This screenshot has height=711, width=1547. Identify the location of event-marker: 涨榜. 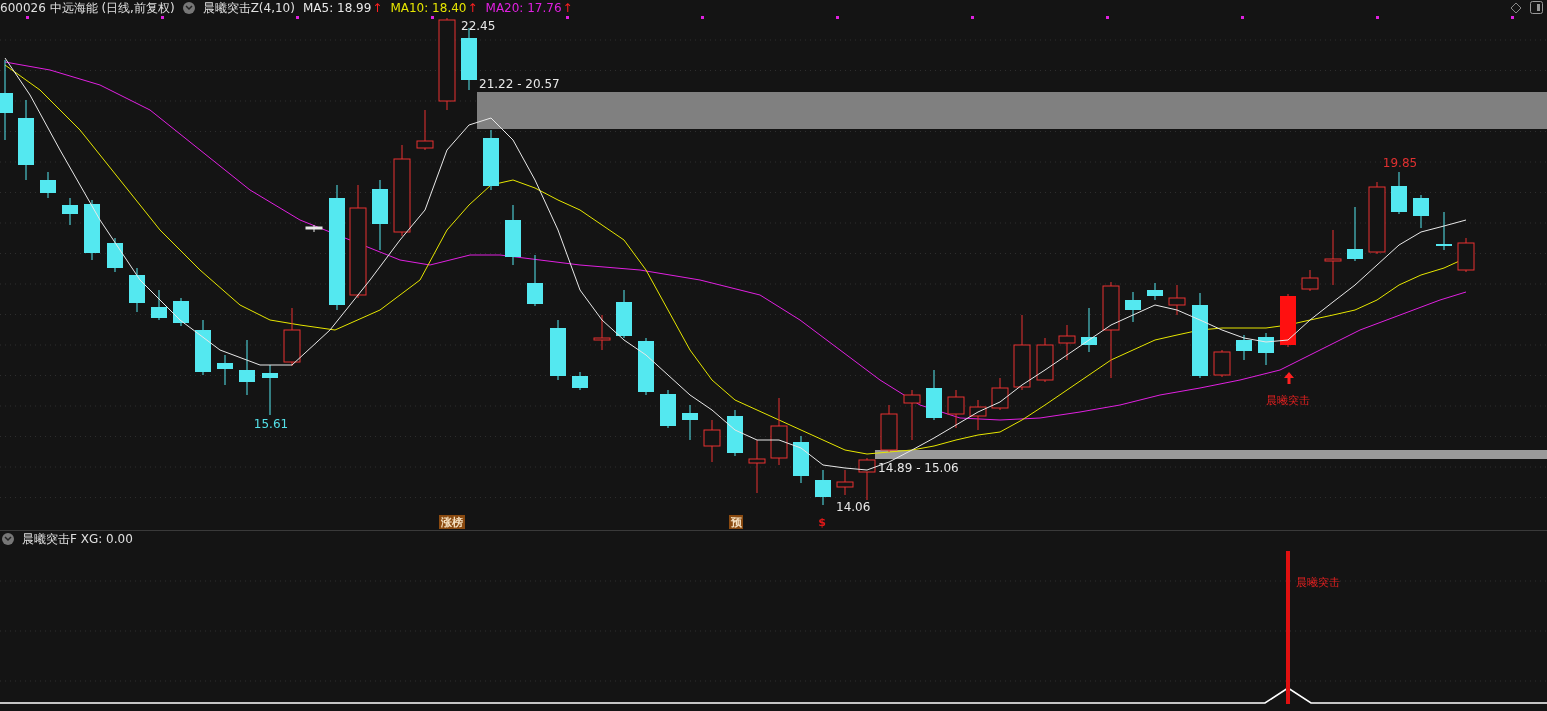
(452, 522).